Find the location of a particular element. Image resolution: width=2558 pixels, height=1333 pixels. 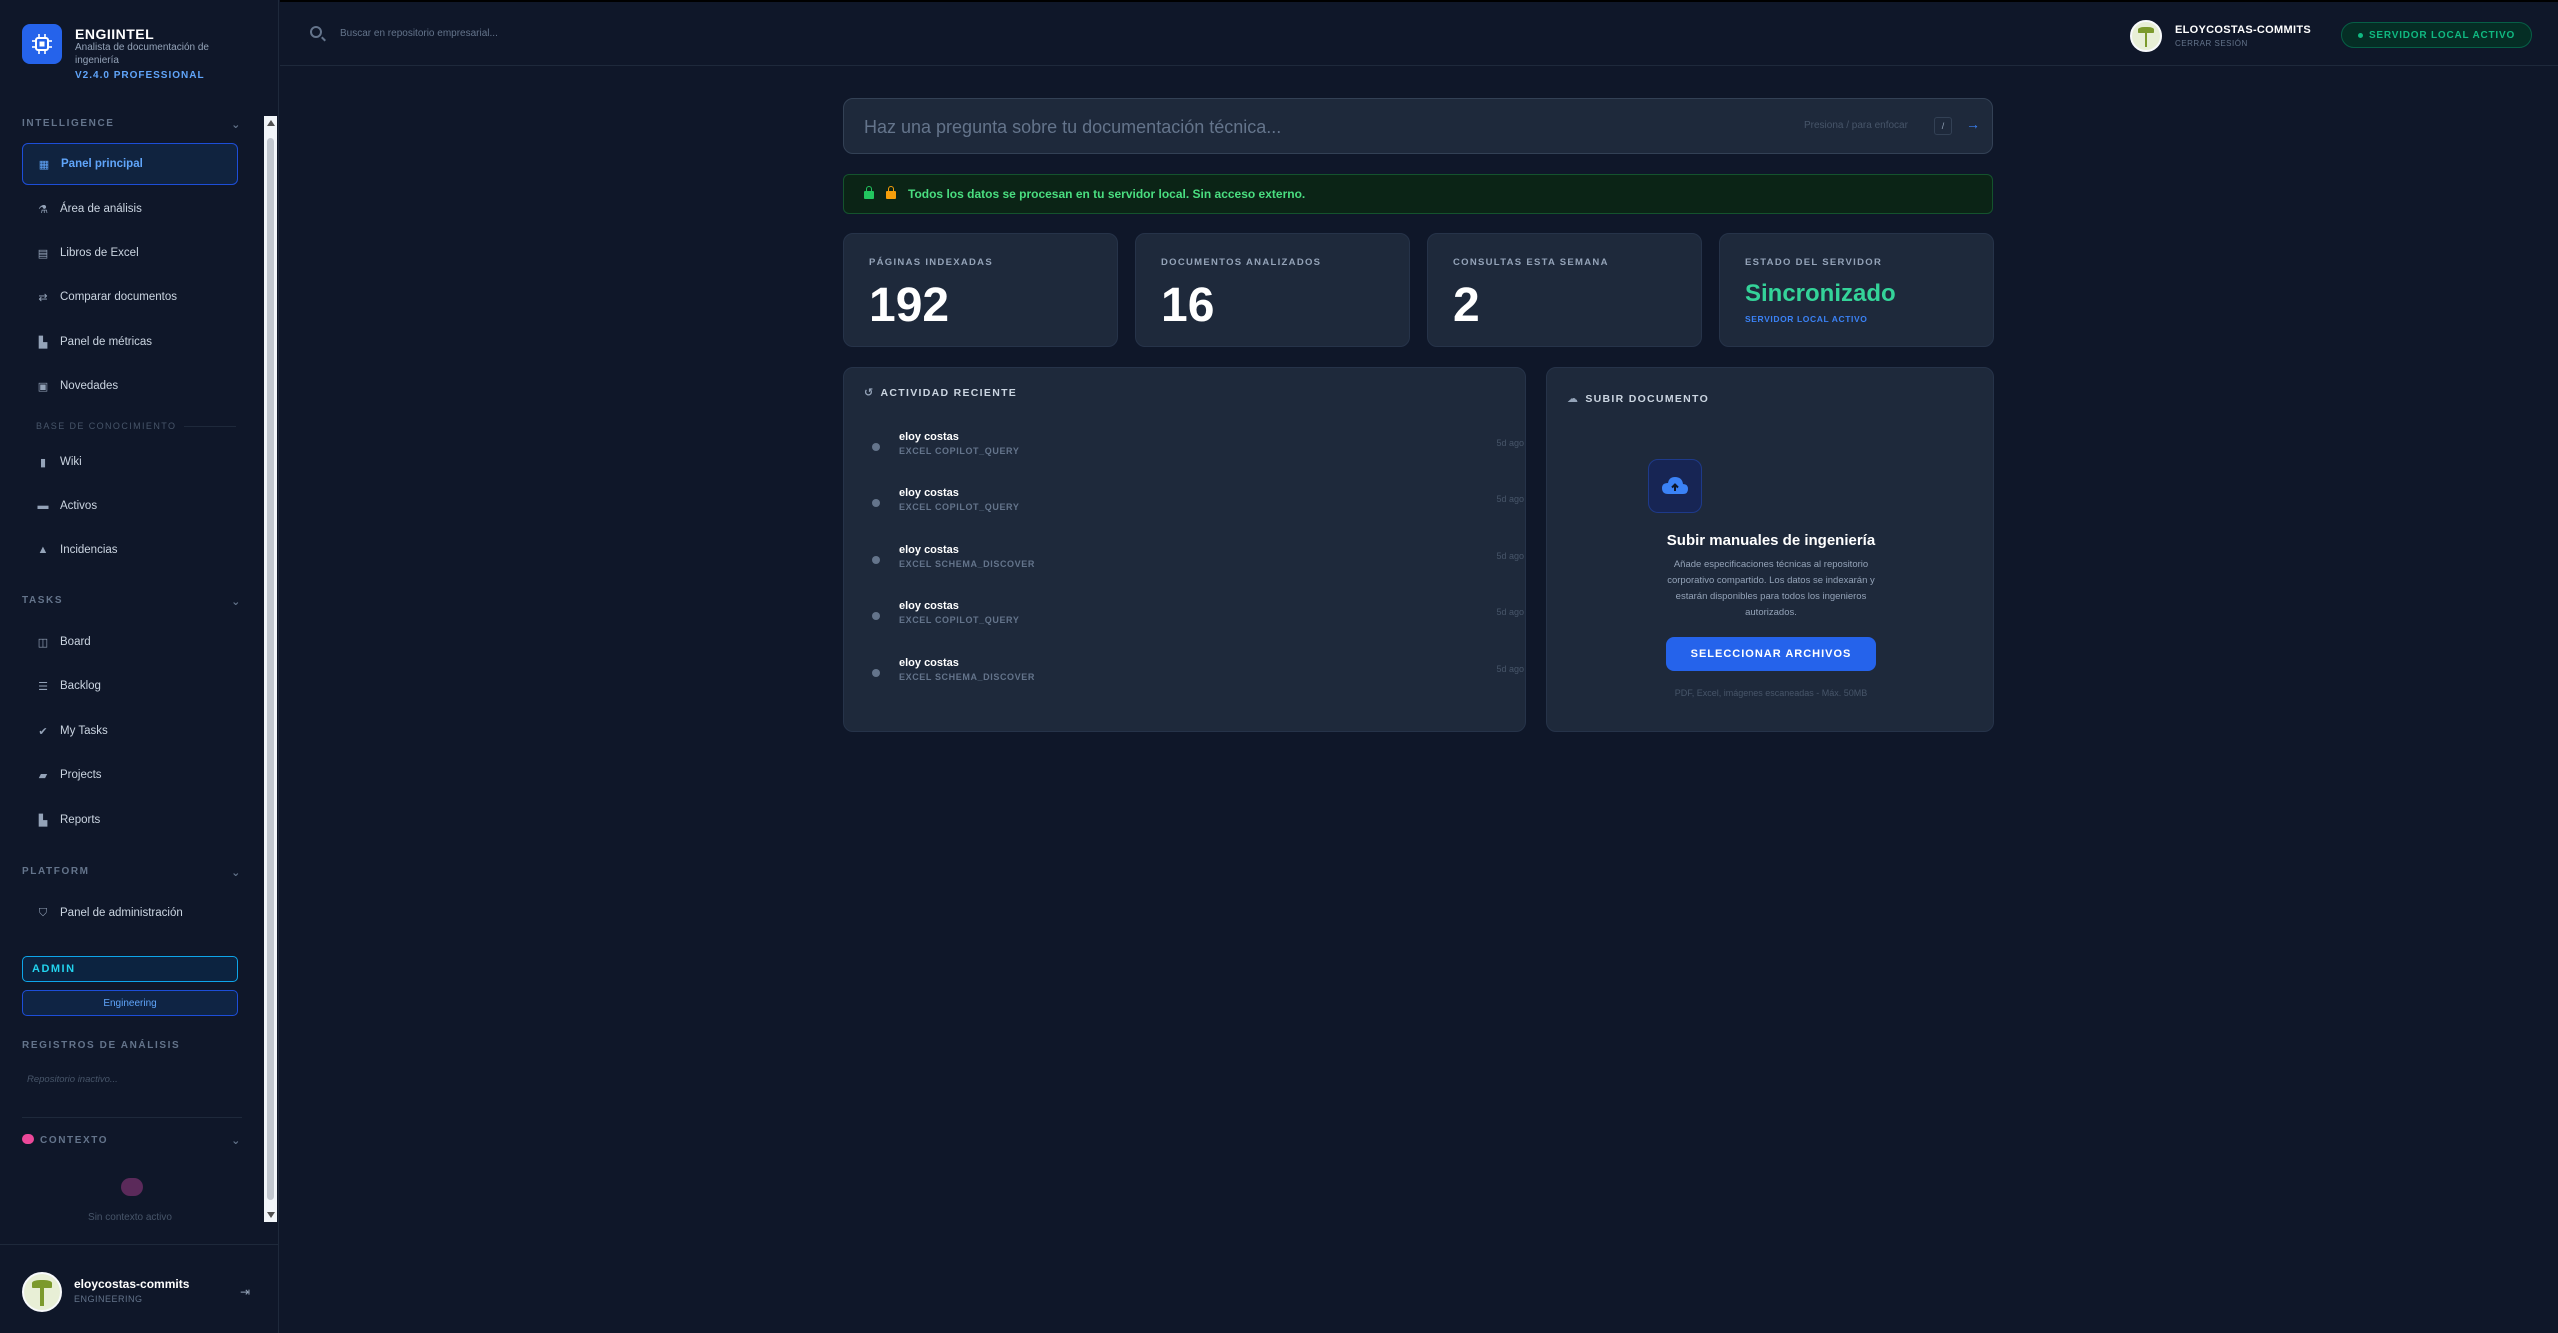

sidebar-item-label: Projects is located at coordinates (81, 775).